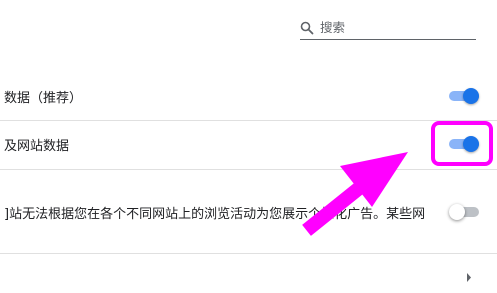  I want to click on highlight-box, so click(462, 143).